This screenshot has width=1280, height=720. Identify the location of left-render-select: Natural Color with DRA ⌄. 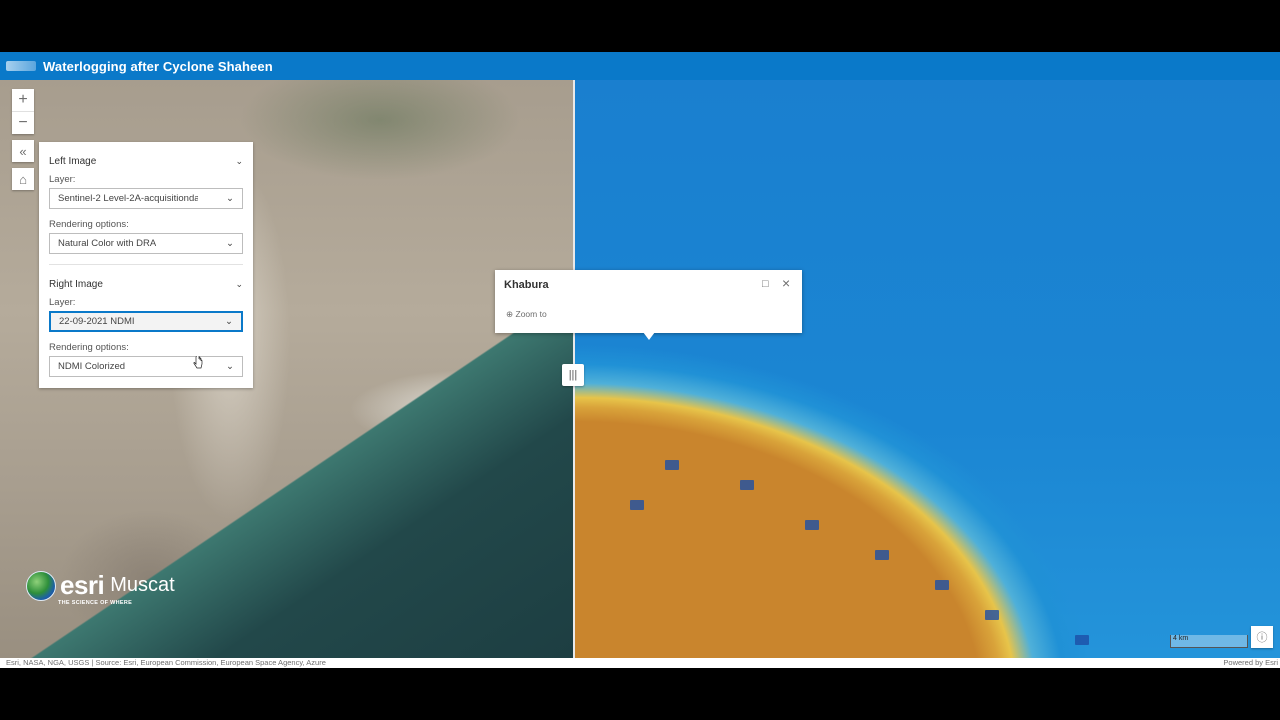
(146, 243).